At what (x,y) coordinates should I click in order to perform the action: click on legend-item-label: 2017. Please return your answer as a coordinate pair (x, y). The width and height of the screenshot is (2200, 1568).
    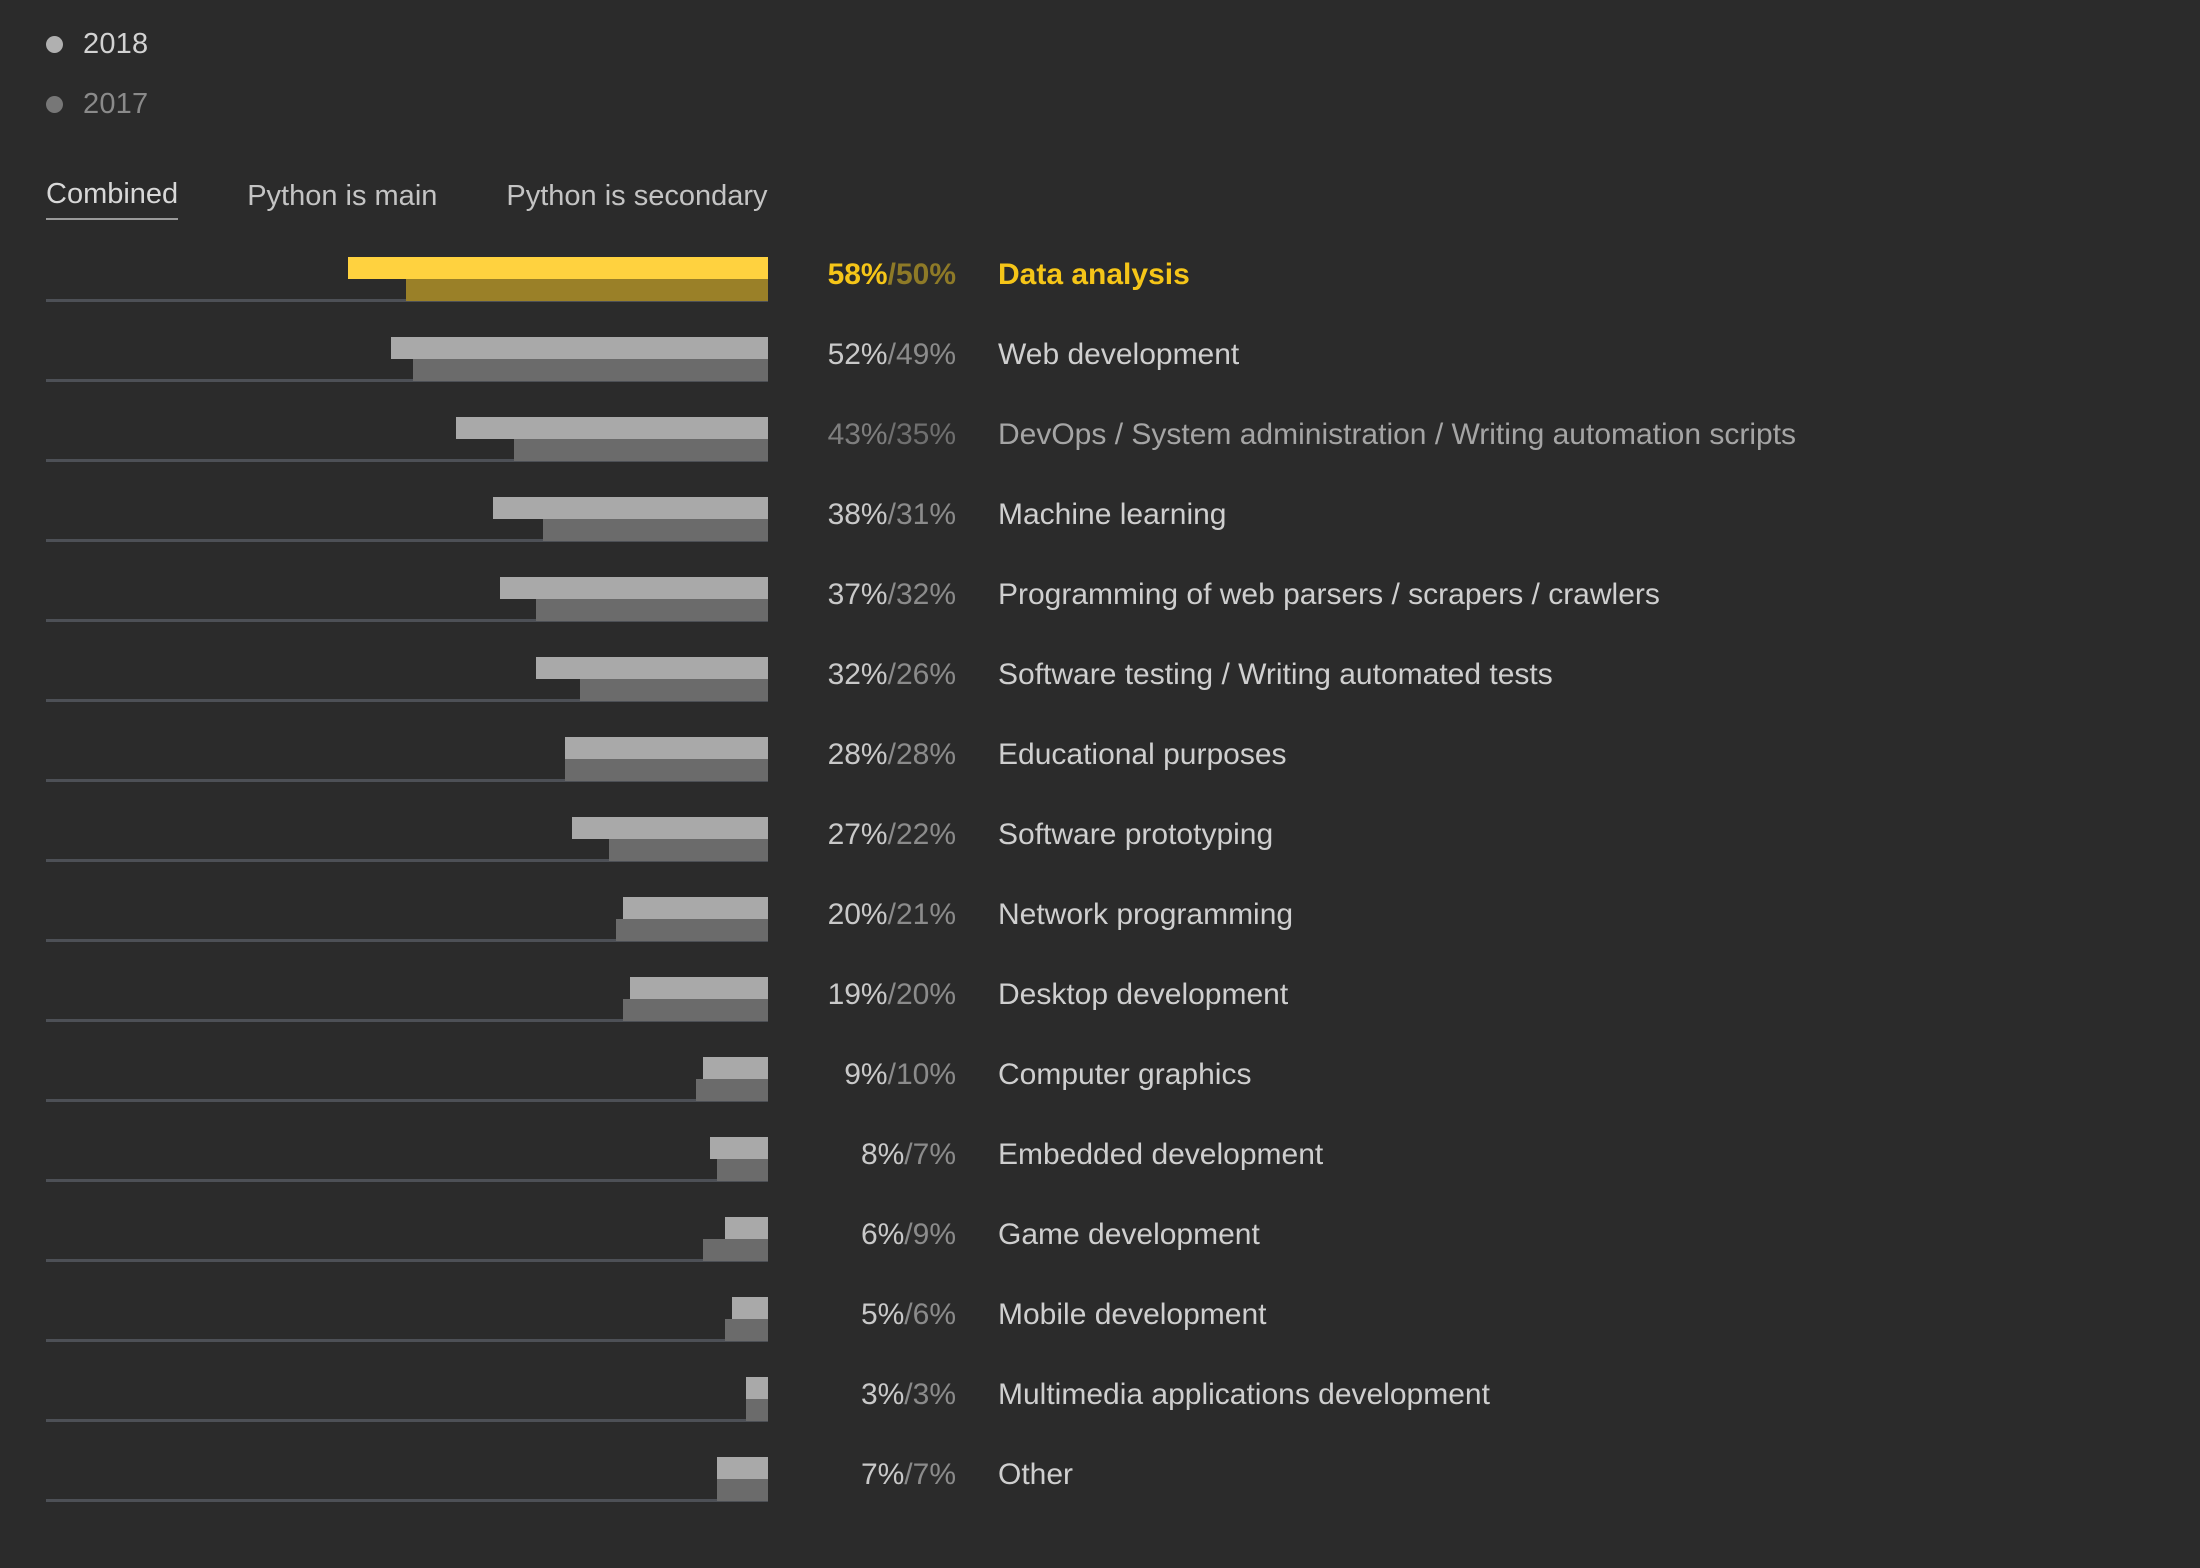
    Looking at the image, I should click on (116, 103).